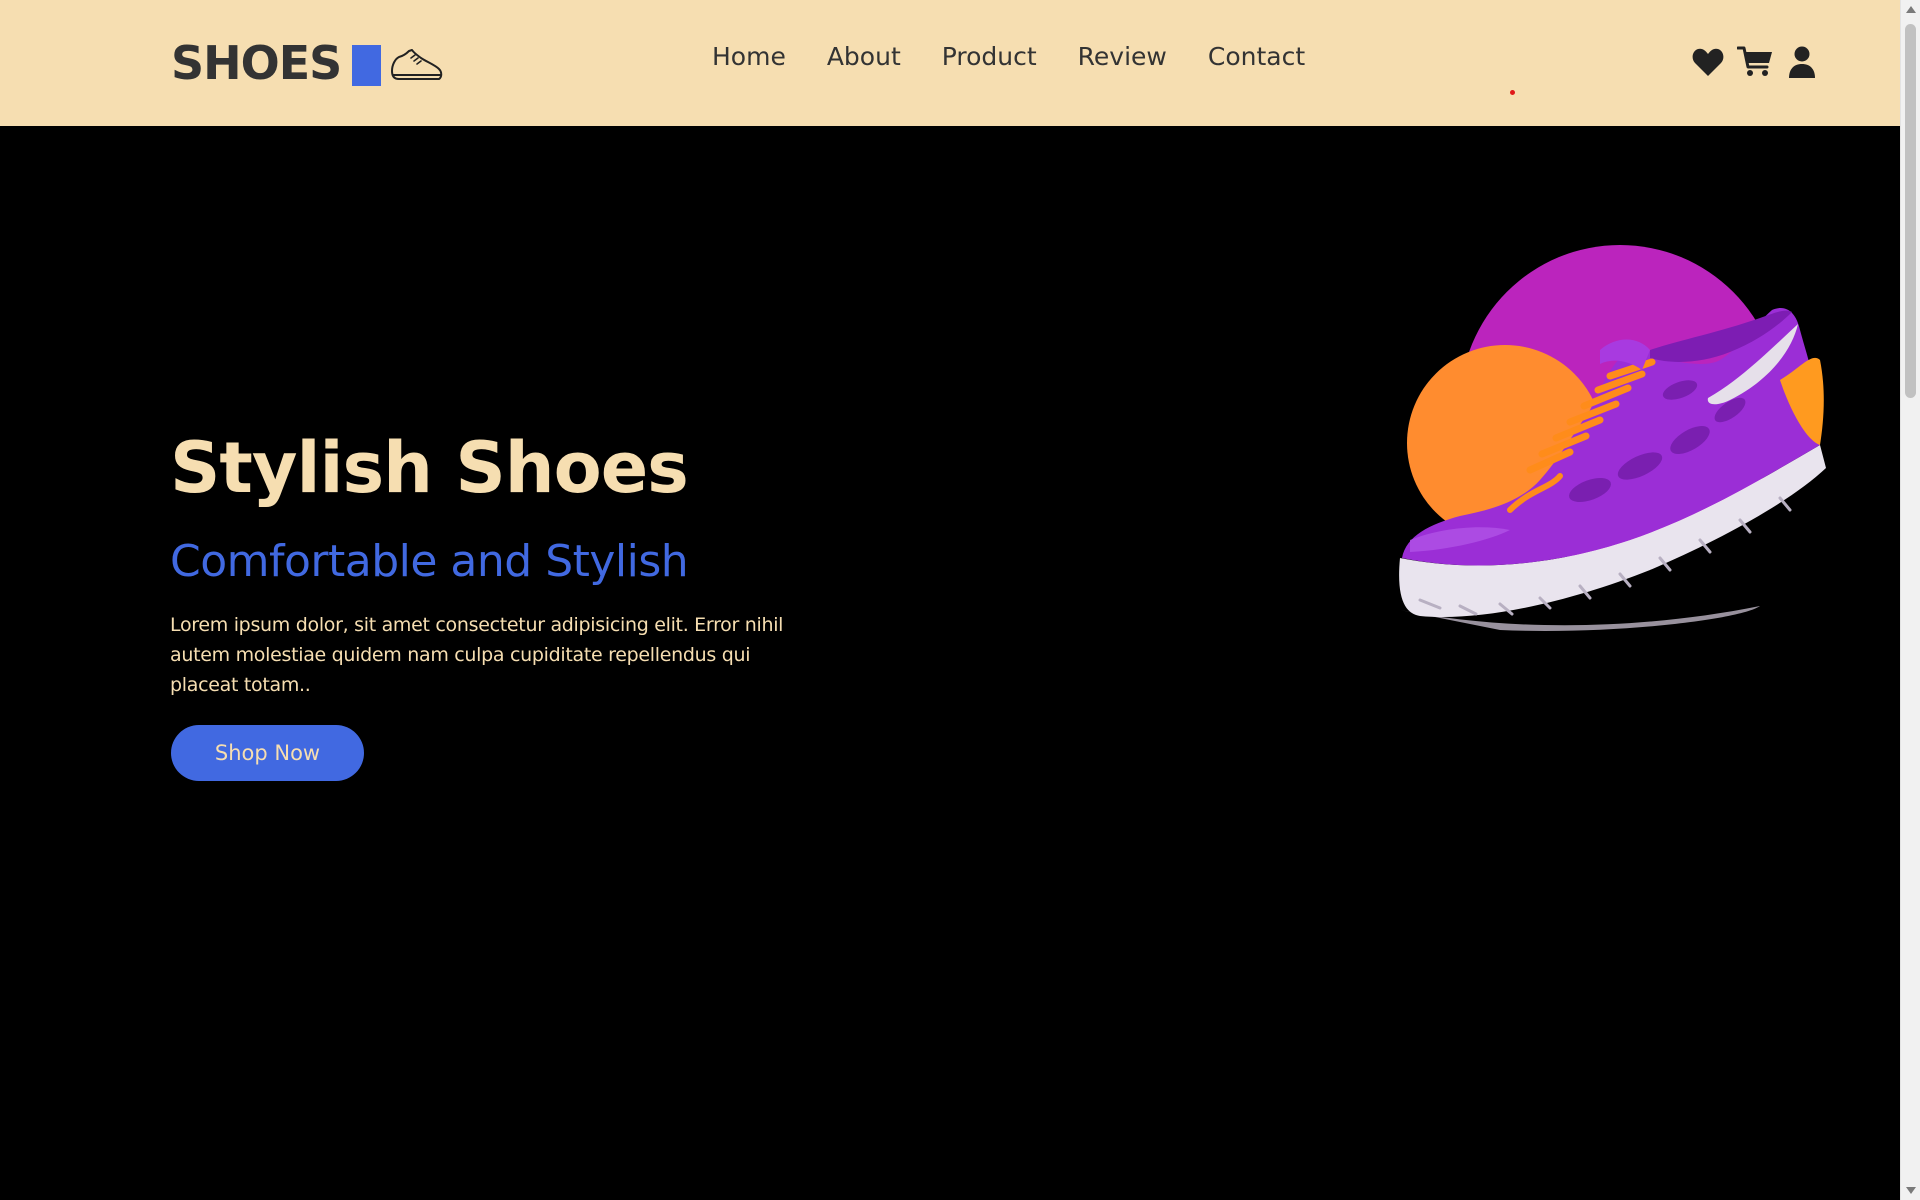 The width and height of the screenshot is (1920, 1200). I want to click on nav-review-link: Review, so click(1122, 57).